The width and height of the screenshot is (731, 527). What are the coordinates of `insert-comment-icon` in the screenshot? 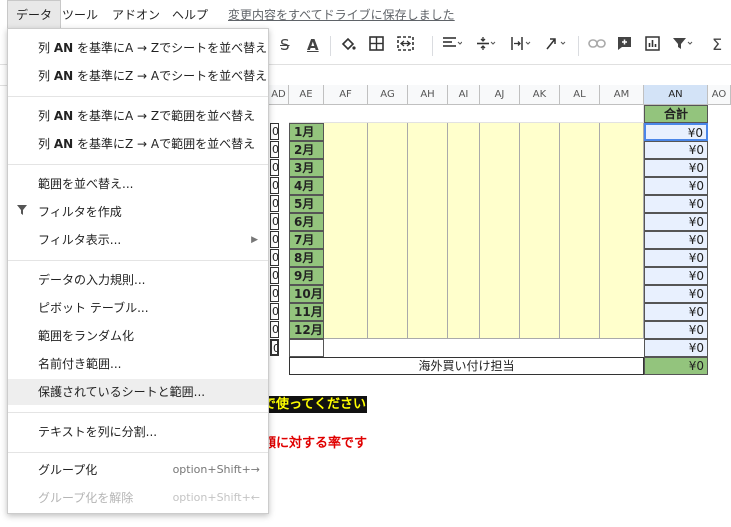 It's located at (624, 45).